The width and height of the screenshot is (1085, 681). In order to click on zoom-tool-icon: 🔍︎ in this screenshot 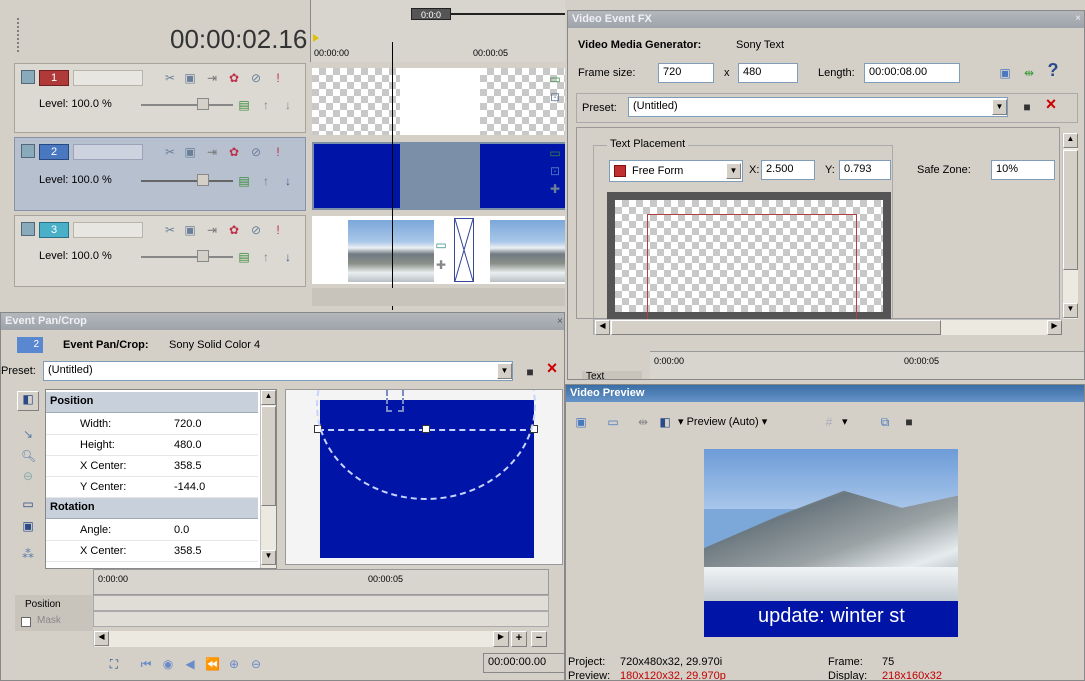, I will do `click(28, 456)`.